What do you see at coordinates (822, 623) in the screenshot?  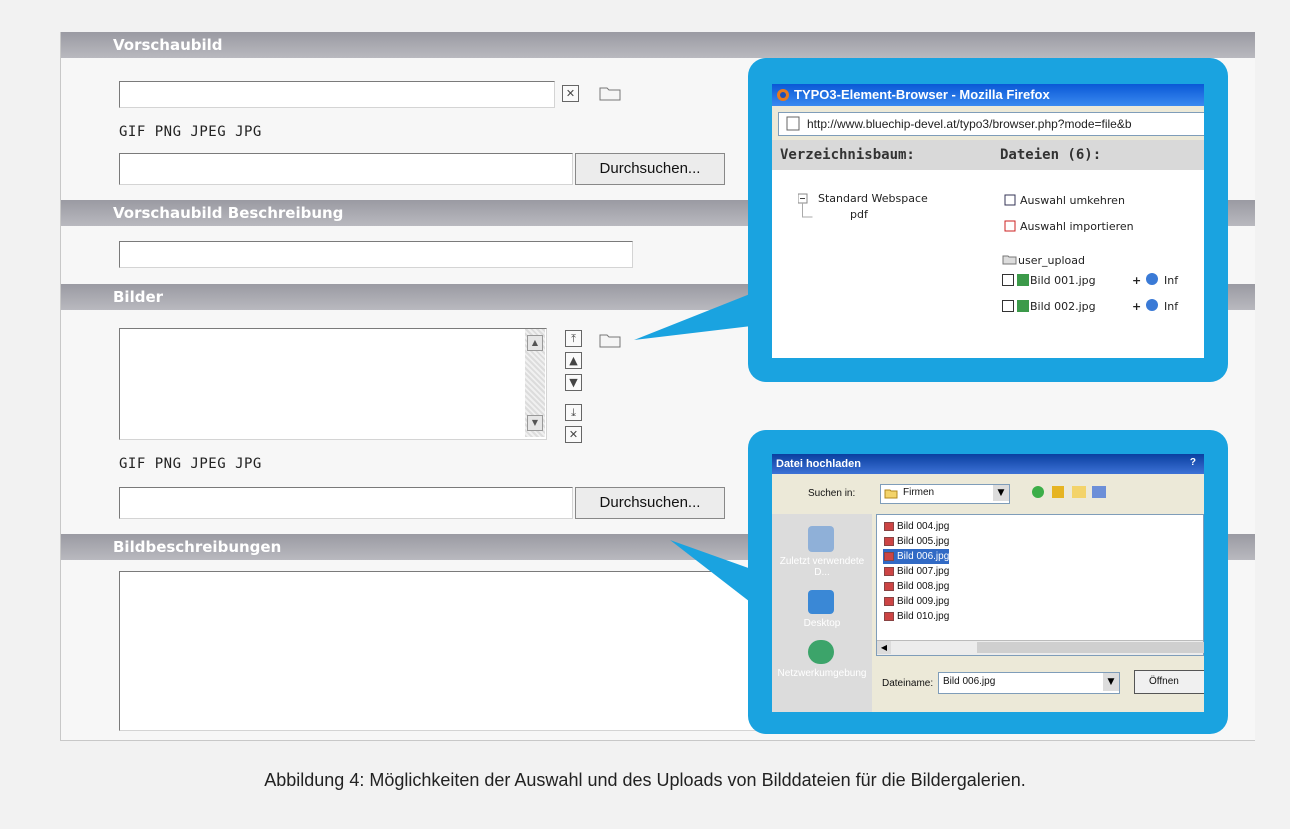 I see `places-desktop: Desktop` at bounding box center [822, 623].